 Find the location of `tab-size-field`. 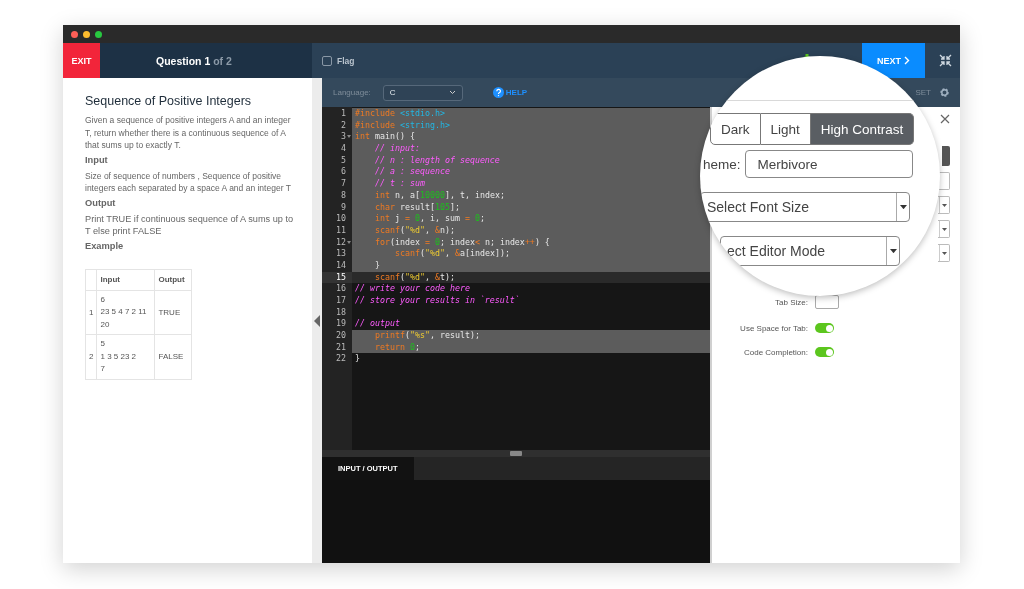

tab-size-field is located at coordinates (827, 302).